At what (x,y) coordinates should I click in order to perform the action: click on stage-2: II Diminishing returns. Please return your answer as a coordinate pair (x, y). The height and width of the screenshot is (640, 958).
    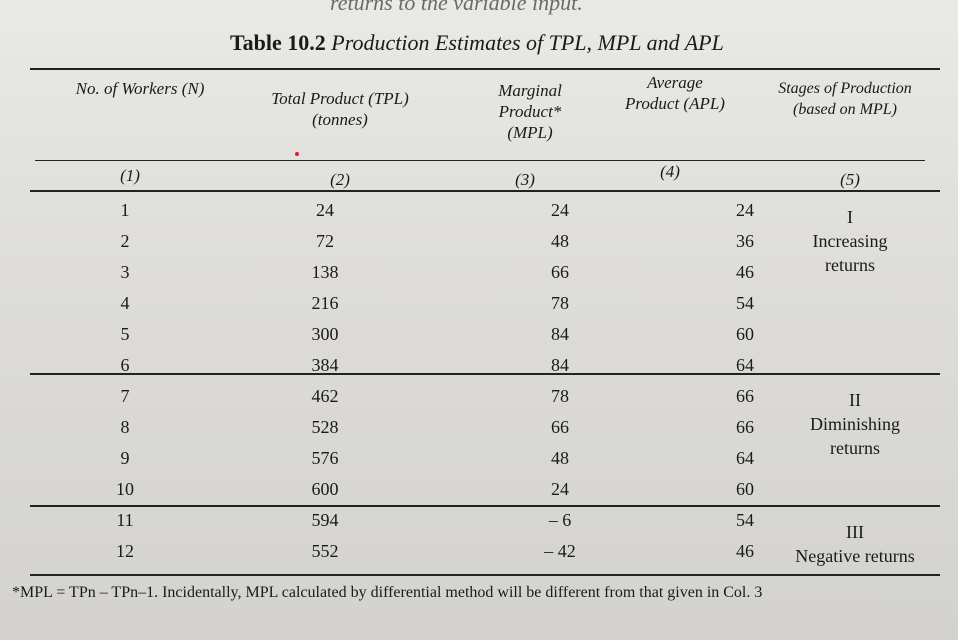
    Looking at the image, I should click on (855, 424).